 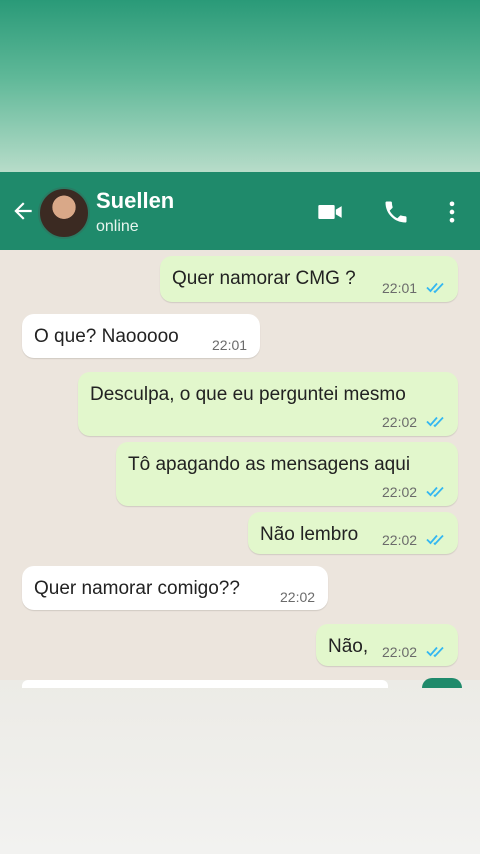 What do you see at coordinates (117, 226) in the screenshot?
I see `contact-status: online` at bounding box center [117, 226].